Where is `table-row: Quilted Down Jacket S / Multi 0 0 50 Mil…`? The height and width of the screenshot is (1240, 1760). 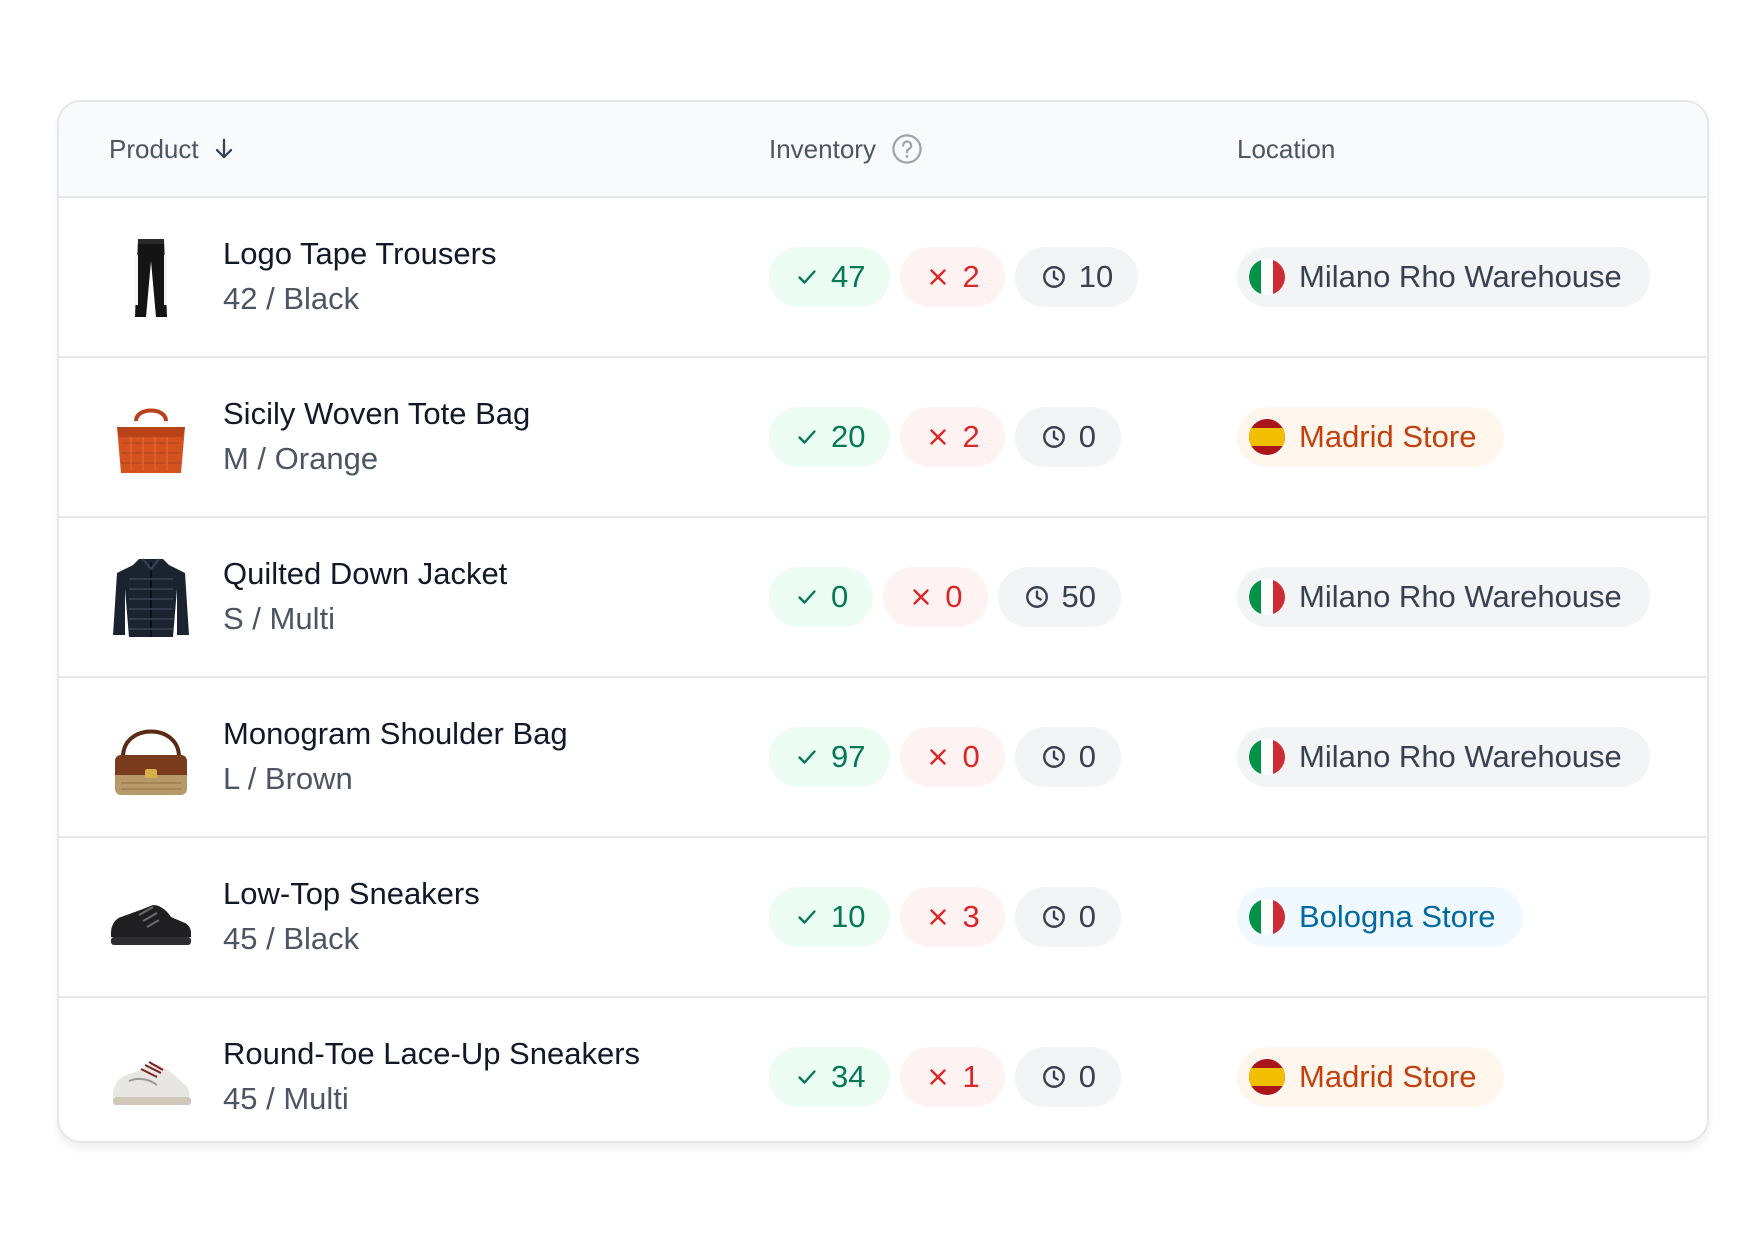 table-row: Quilted Down Jacket S / Multi 0 0 50 Mil… is located at coordinates (883, 598).